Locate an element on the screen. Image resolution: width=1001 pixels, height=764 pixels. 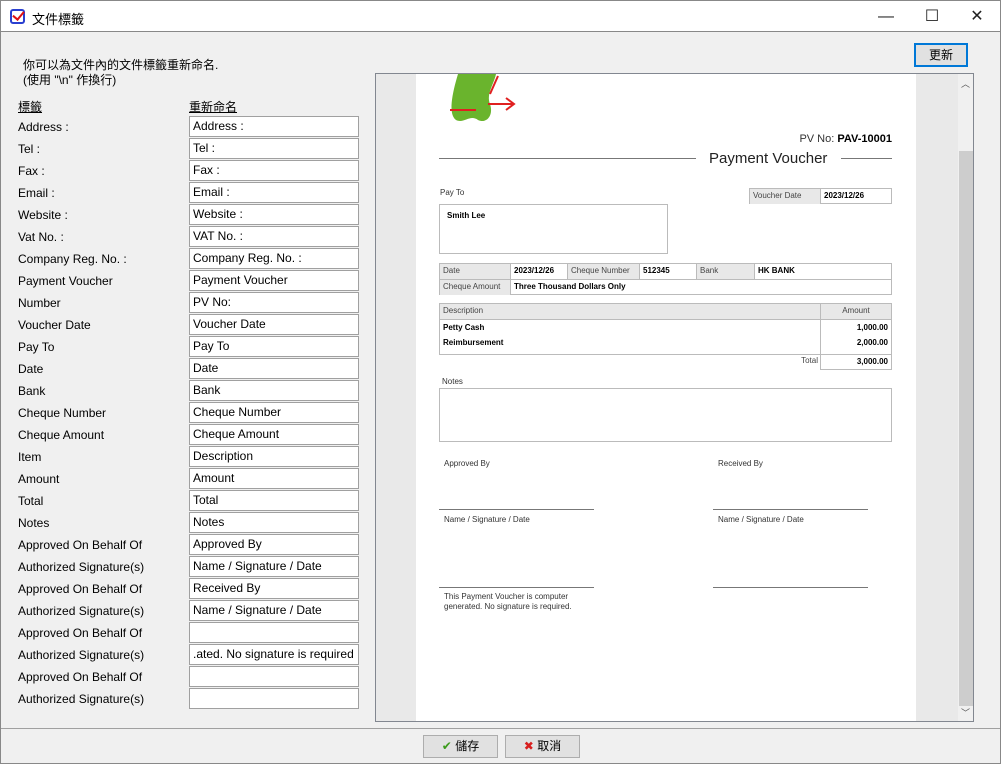
rename-input: Fax : is located at coordinates (274, 170).